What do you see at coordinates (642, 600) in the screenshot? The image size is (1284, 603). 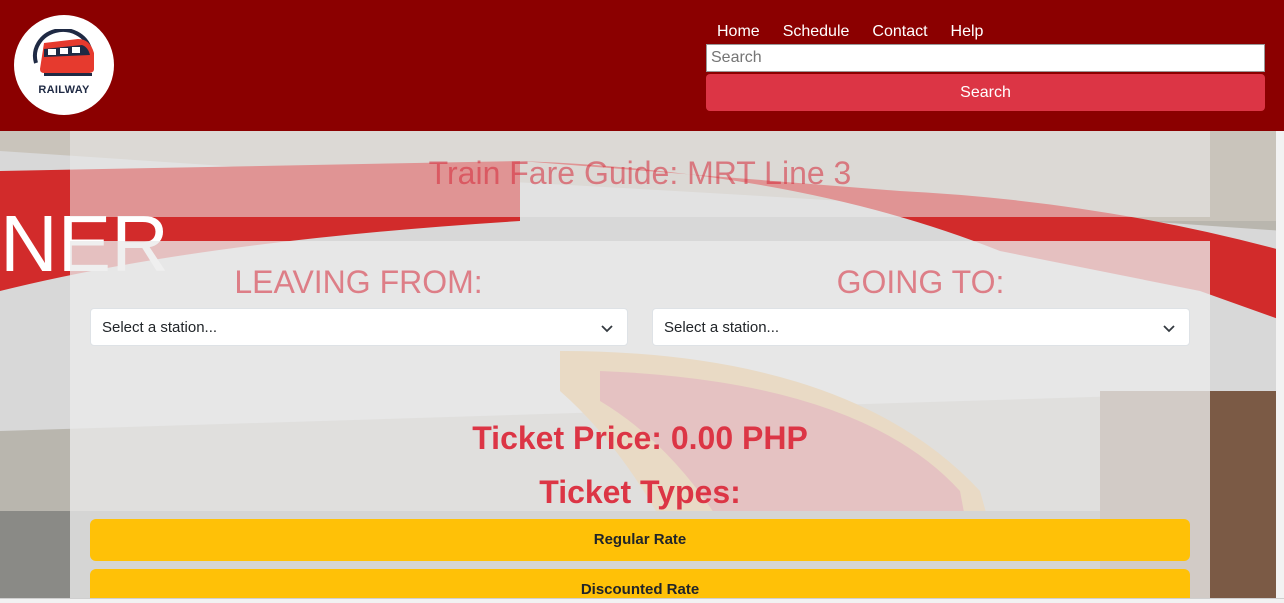 I see `horizontal-scrollbar` at bounding box center [642, 600].